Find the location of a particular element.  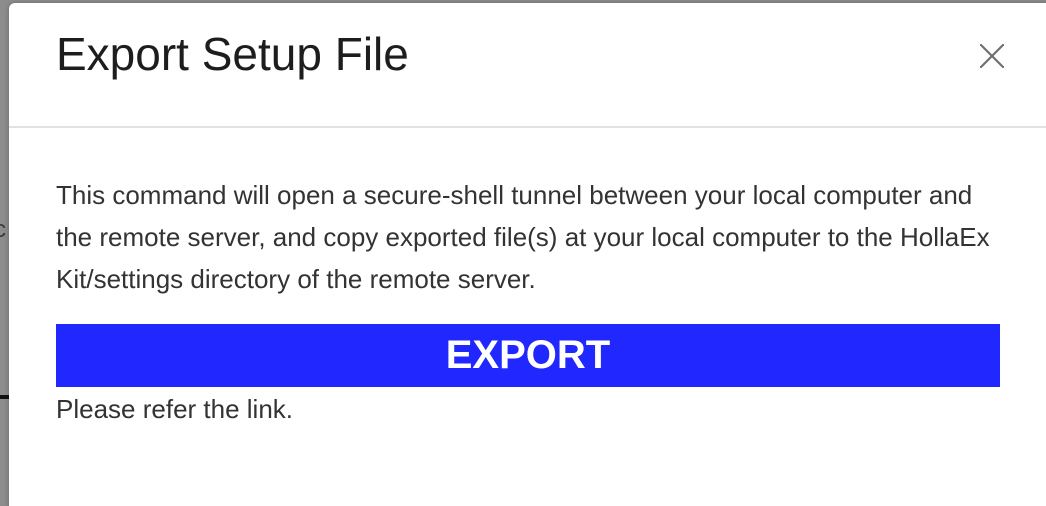

export-button: EXPORT is located at coordinates (528, 355).